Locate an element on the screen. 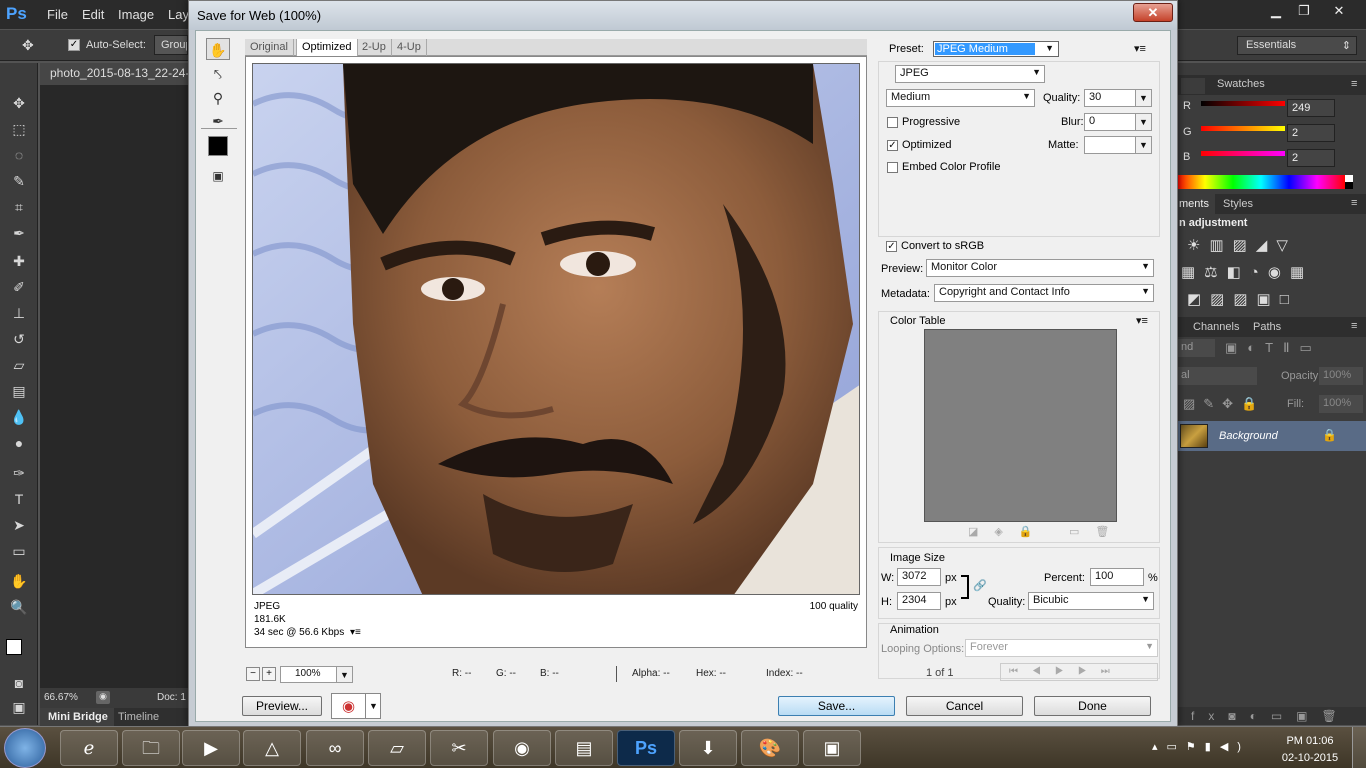 The width and height of the screenshot is (1366, 768). zoom-level-field: 100% is located at coordinates (309, 674).